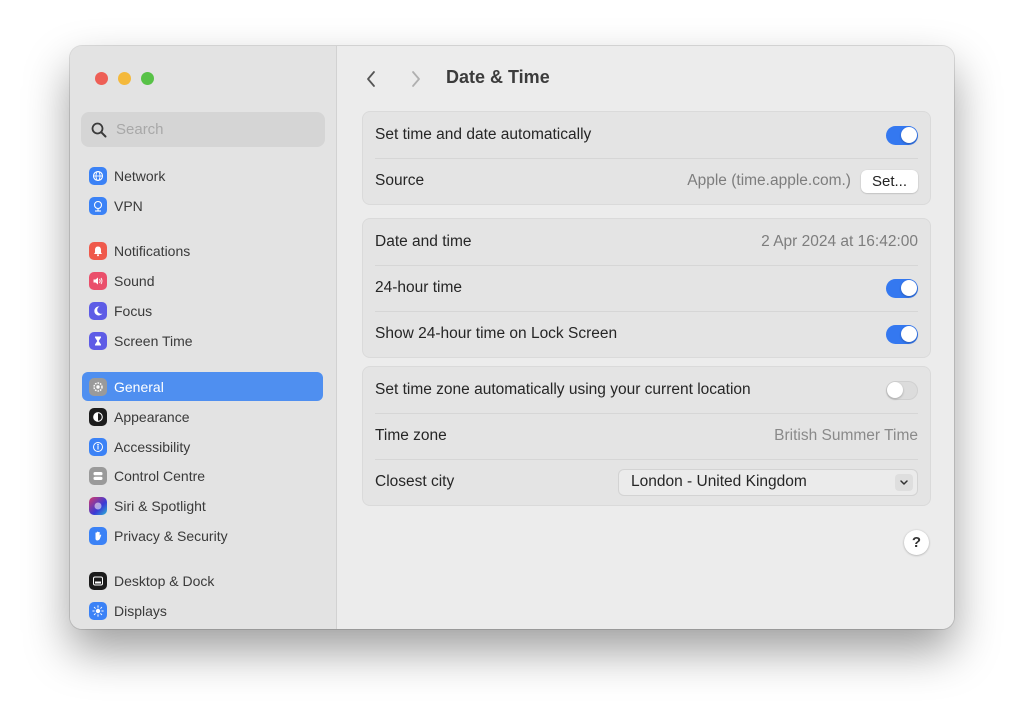  What do you see at coordinates (140, 610) in the screenshot?
I see `sidebar-item-label: Displays` at bounding box center [140, 610].